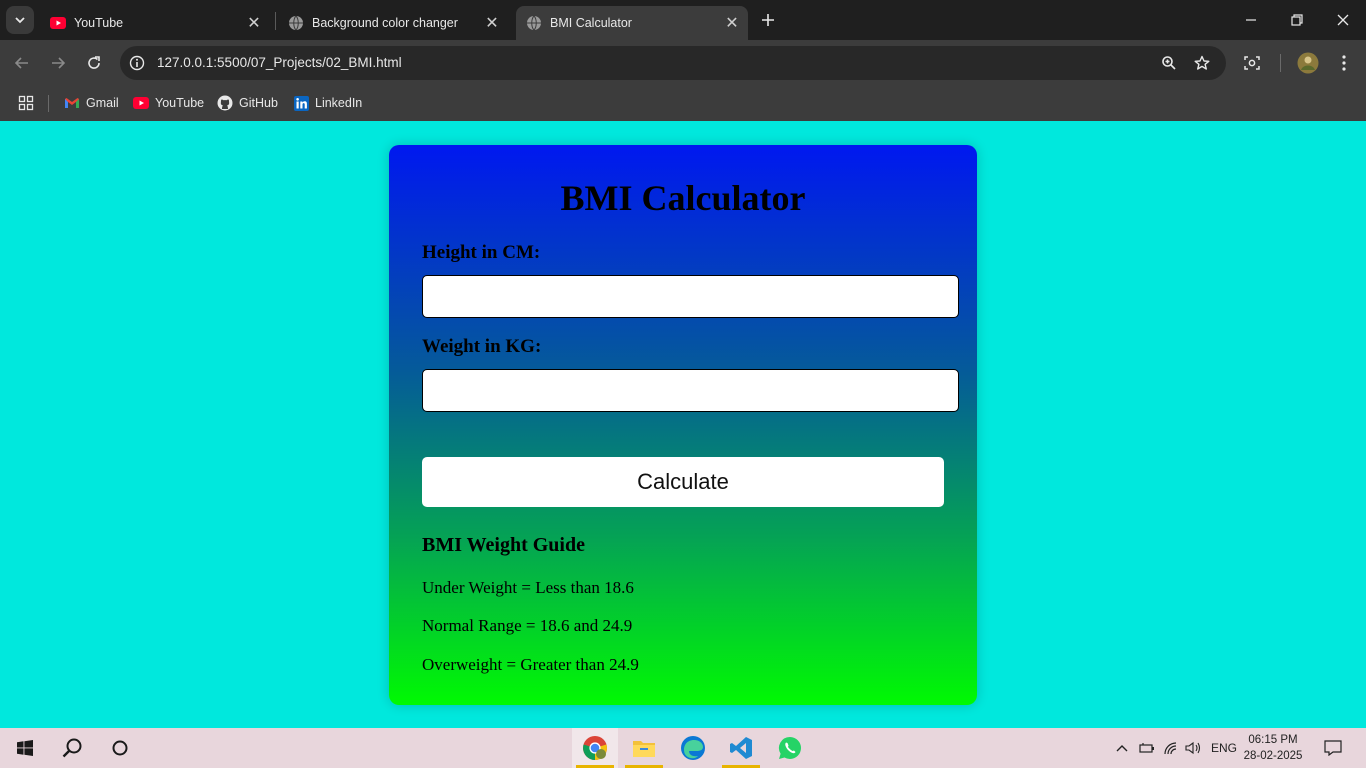 The image size is (1366, 768). I want to click on google-lens-button, so click(1252, 63).